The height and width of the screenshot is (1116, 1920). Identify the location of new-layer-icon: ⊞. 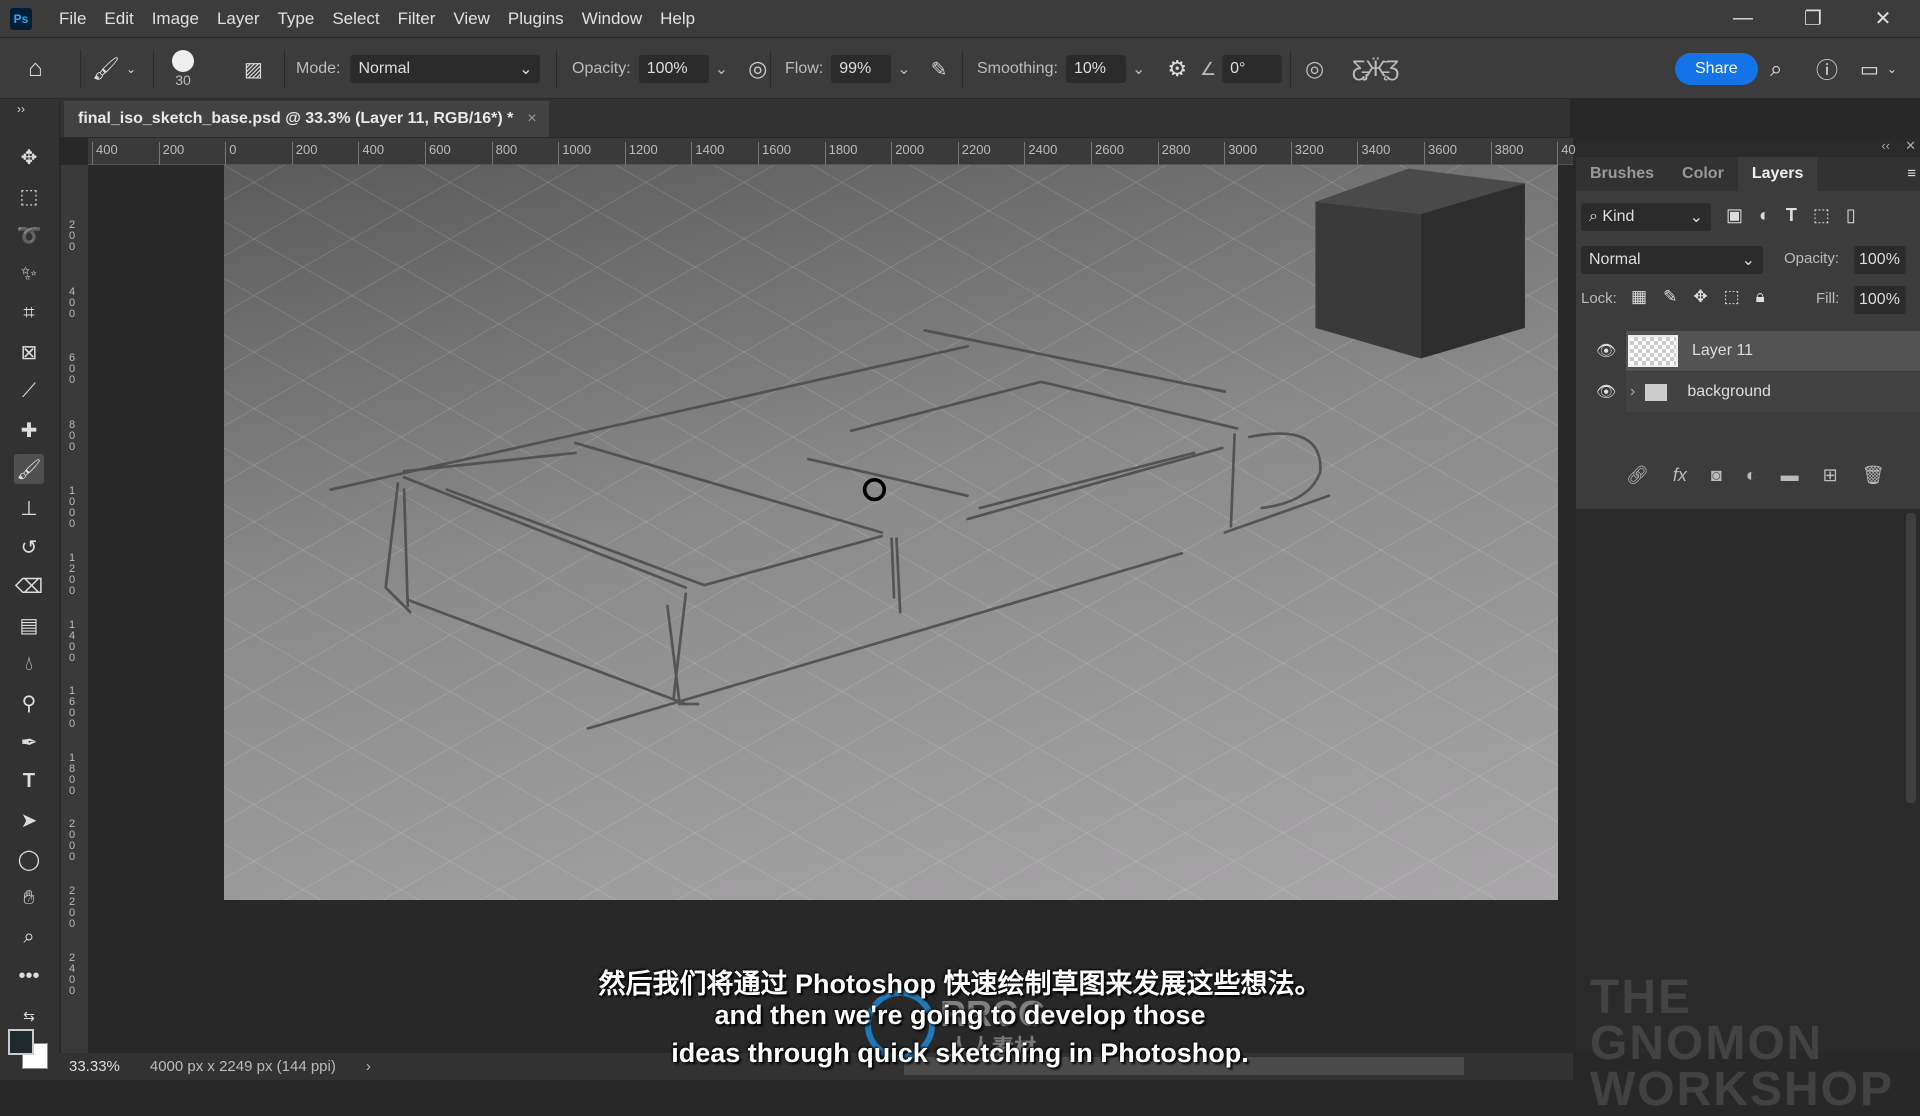
(1830, 475).